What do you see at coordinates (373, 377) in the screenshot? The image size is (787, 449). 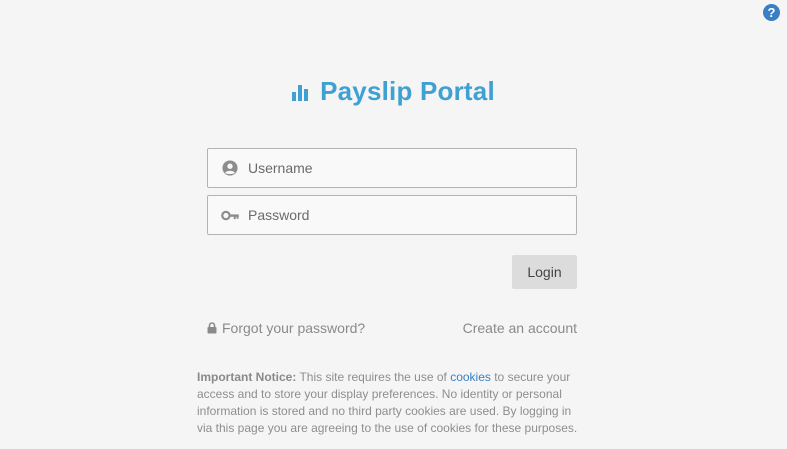 I see `notice-text-before: This site requires the use of` at bounding box center [373, 377].